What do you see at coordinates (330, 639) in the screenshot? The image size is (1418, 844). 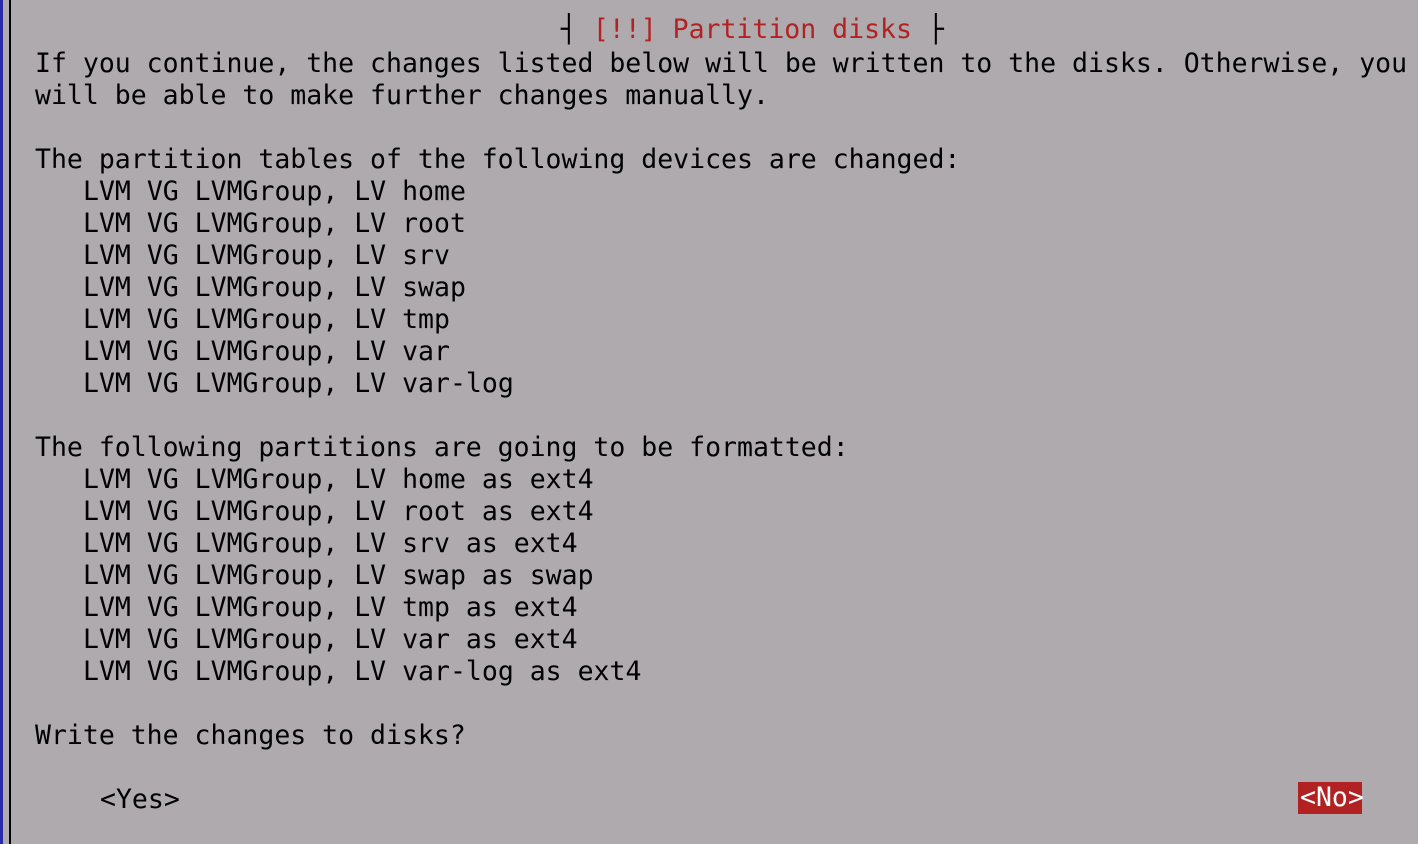 I see `formatted-partition-item: LVM VG LVMGroup, LV var as ext4` at bounding box center [330, 639].